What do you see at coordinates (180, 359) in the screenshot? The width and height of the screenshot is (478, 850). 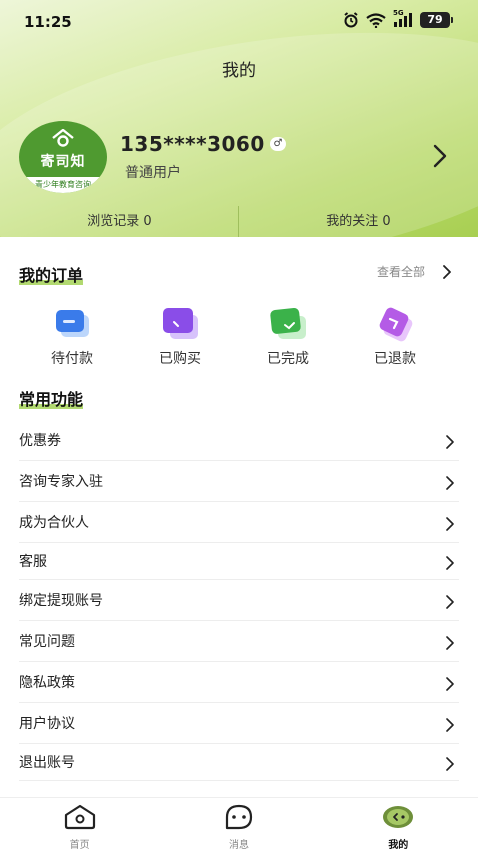 I see `order-label: 已购买` at bounding box center [180, 359].